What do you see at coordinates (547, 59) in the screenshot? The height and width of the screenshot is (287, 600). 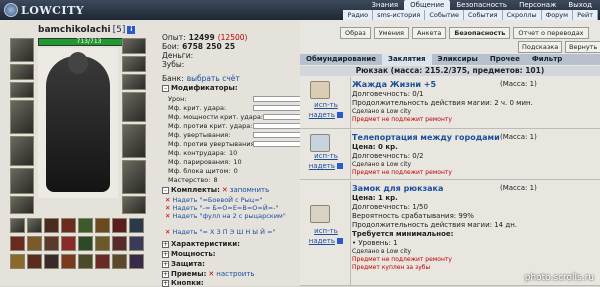 I see `tab-filter: Фильтр` at bounding box center [547, 59].